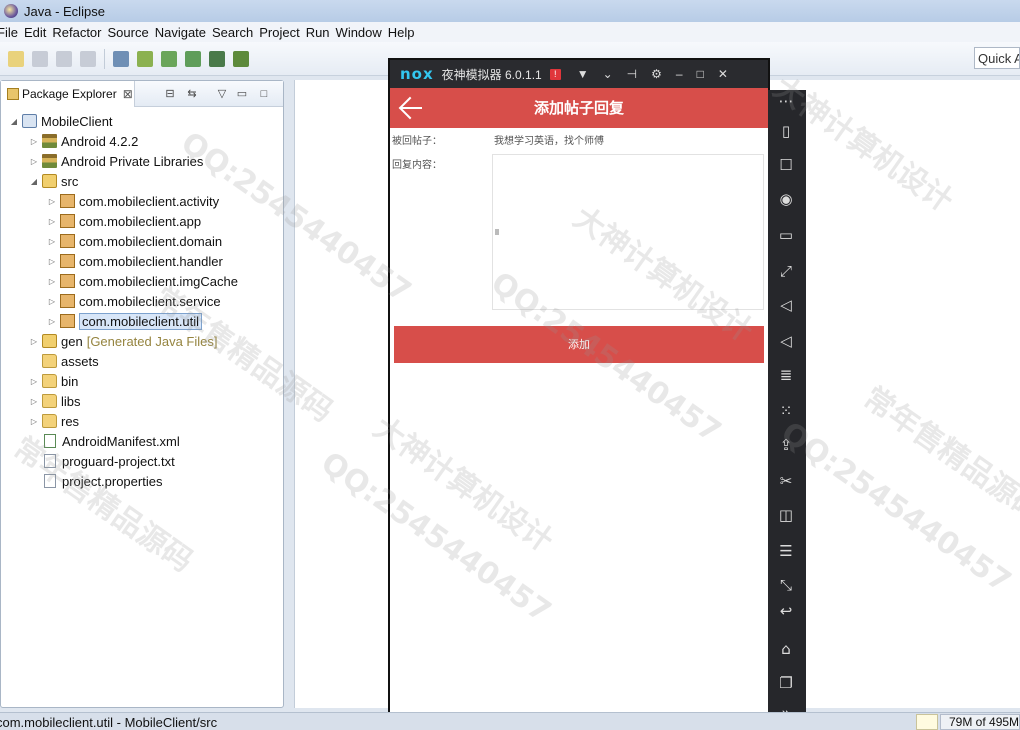 The height and width of the screenshot is (730, 1020). What do you see at coordinates (193, 58) in the screenshot?
I see `new-class-icon` at bounding box center [193, 58].